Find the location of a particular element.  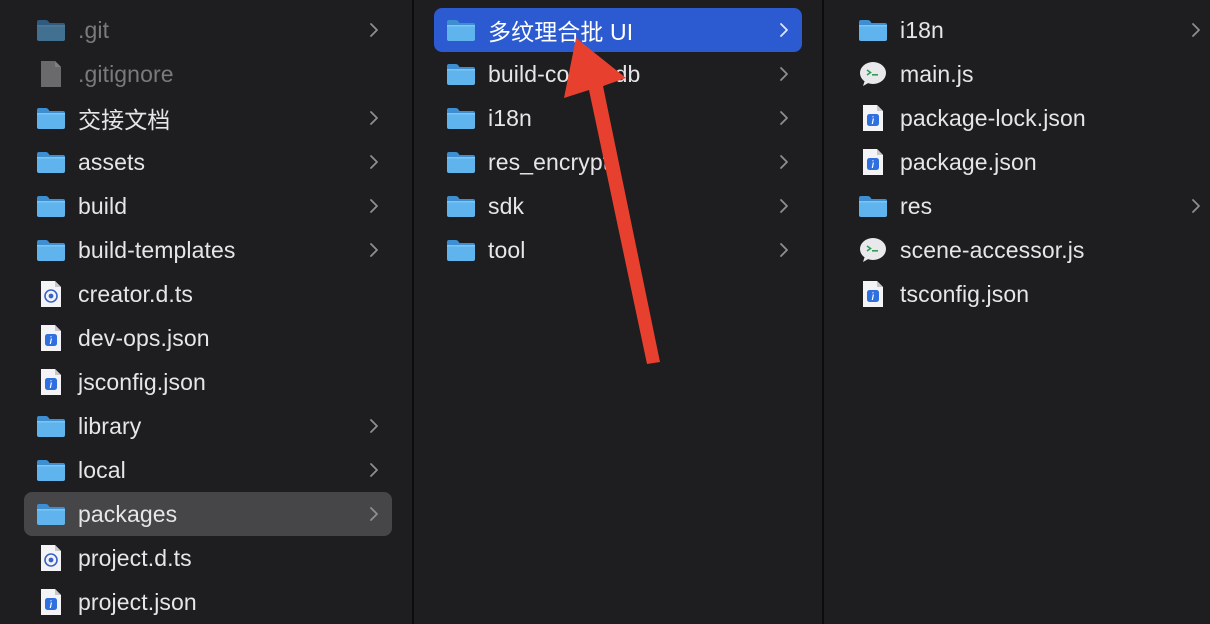

list-item-ui: 多纹理合批 UI is located at coordinates (618, 30).